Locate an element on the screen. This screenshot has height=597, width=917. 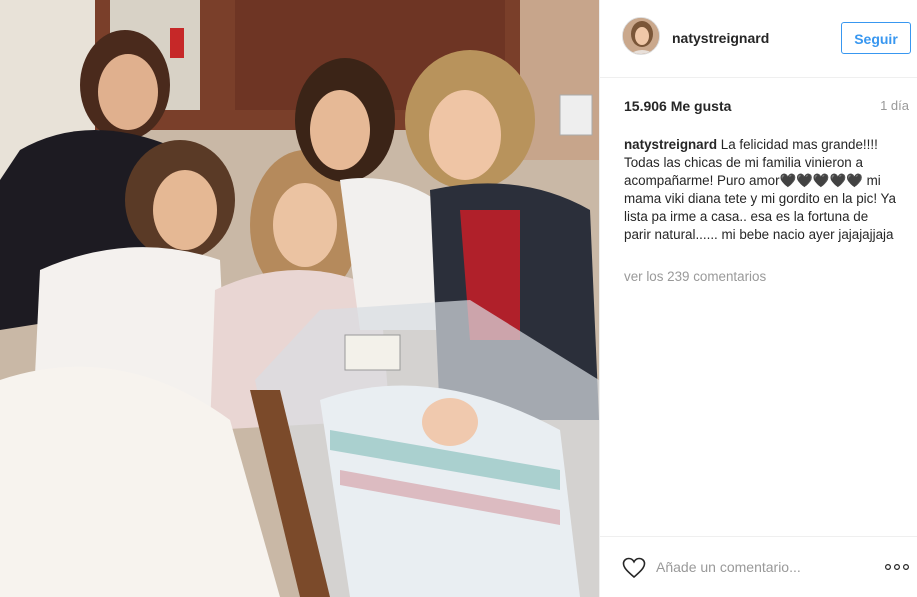
likes-count: 15.906 Me gusta is located at coordinates (677, 106).